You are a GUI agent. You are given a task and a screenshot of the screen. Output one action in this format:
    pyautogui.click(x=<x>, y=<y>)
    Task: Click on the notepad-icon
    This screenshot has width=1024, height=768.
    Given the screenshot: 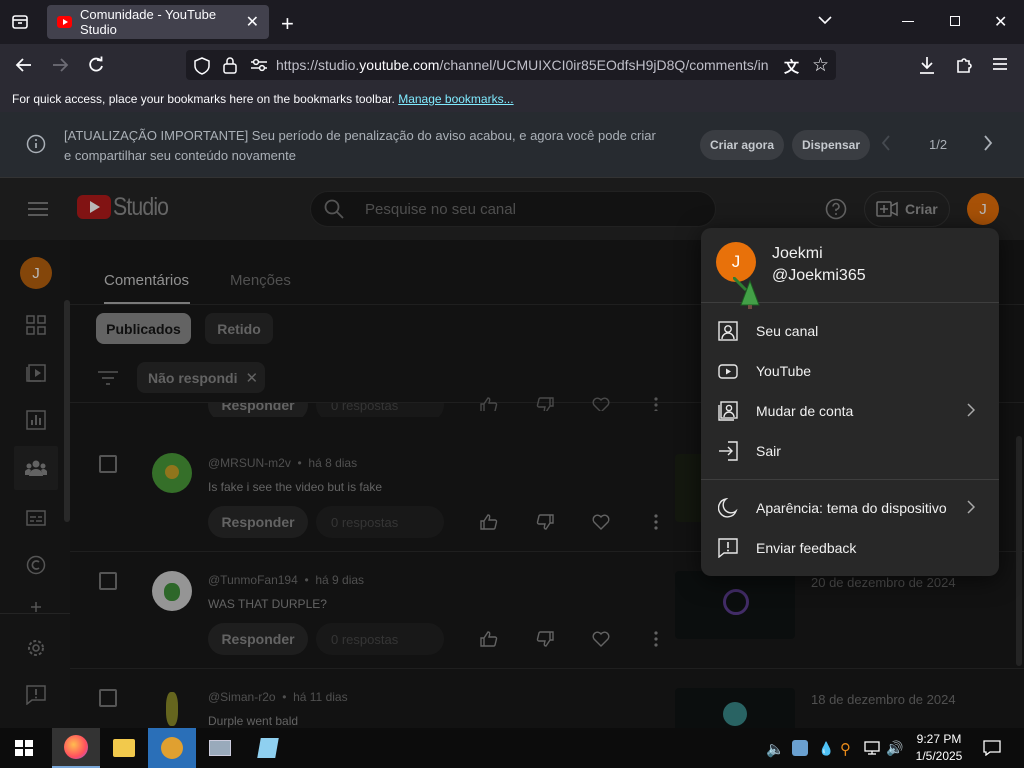 What is the action you would take?
    pyautogui.click(x=268, y=748)
    